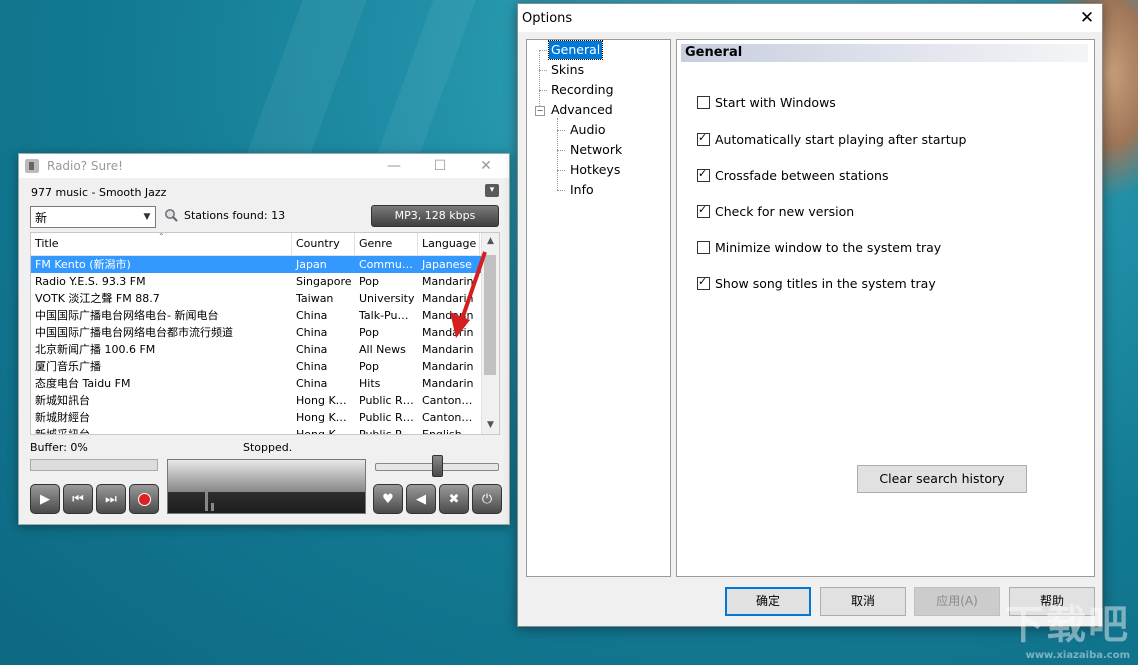  What do you see at coordinates (265, 366) in the screenshot?
I see `table-row: 厦门音乐广播 China Pop Mandarin` at bounding box center [265, 366].